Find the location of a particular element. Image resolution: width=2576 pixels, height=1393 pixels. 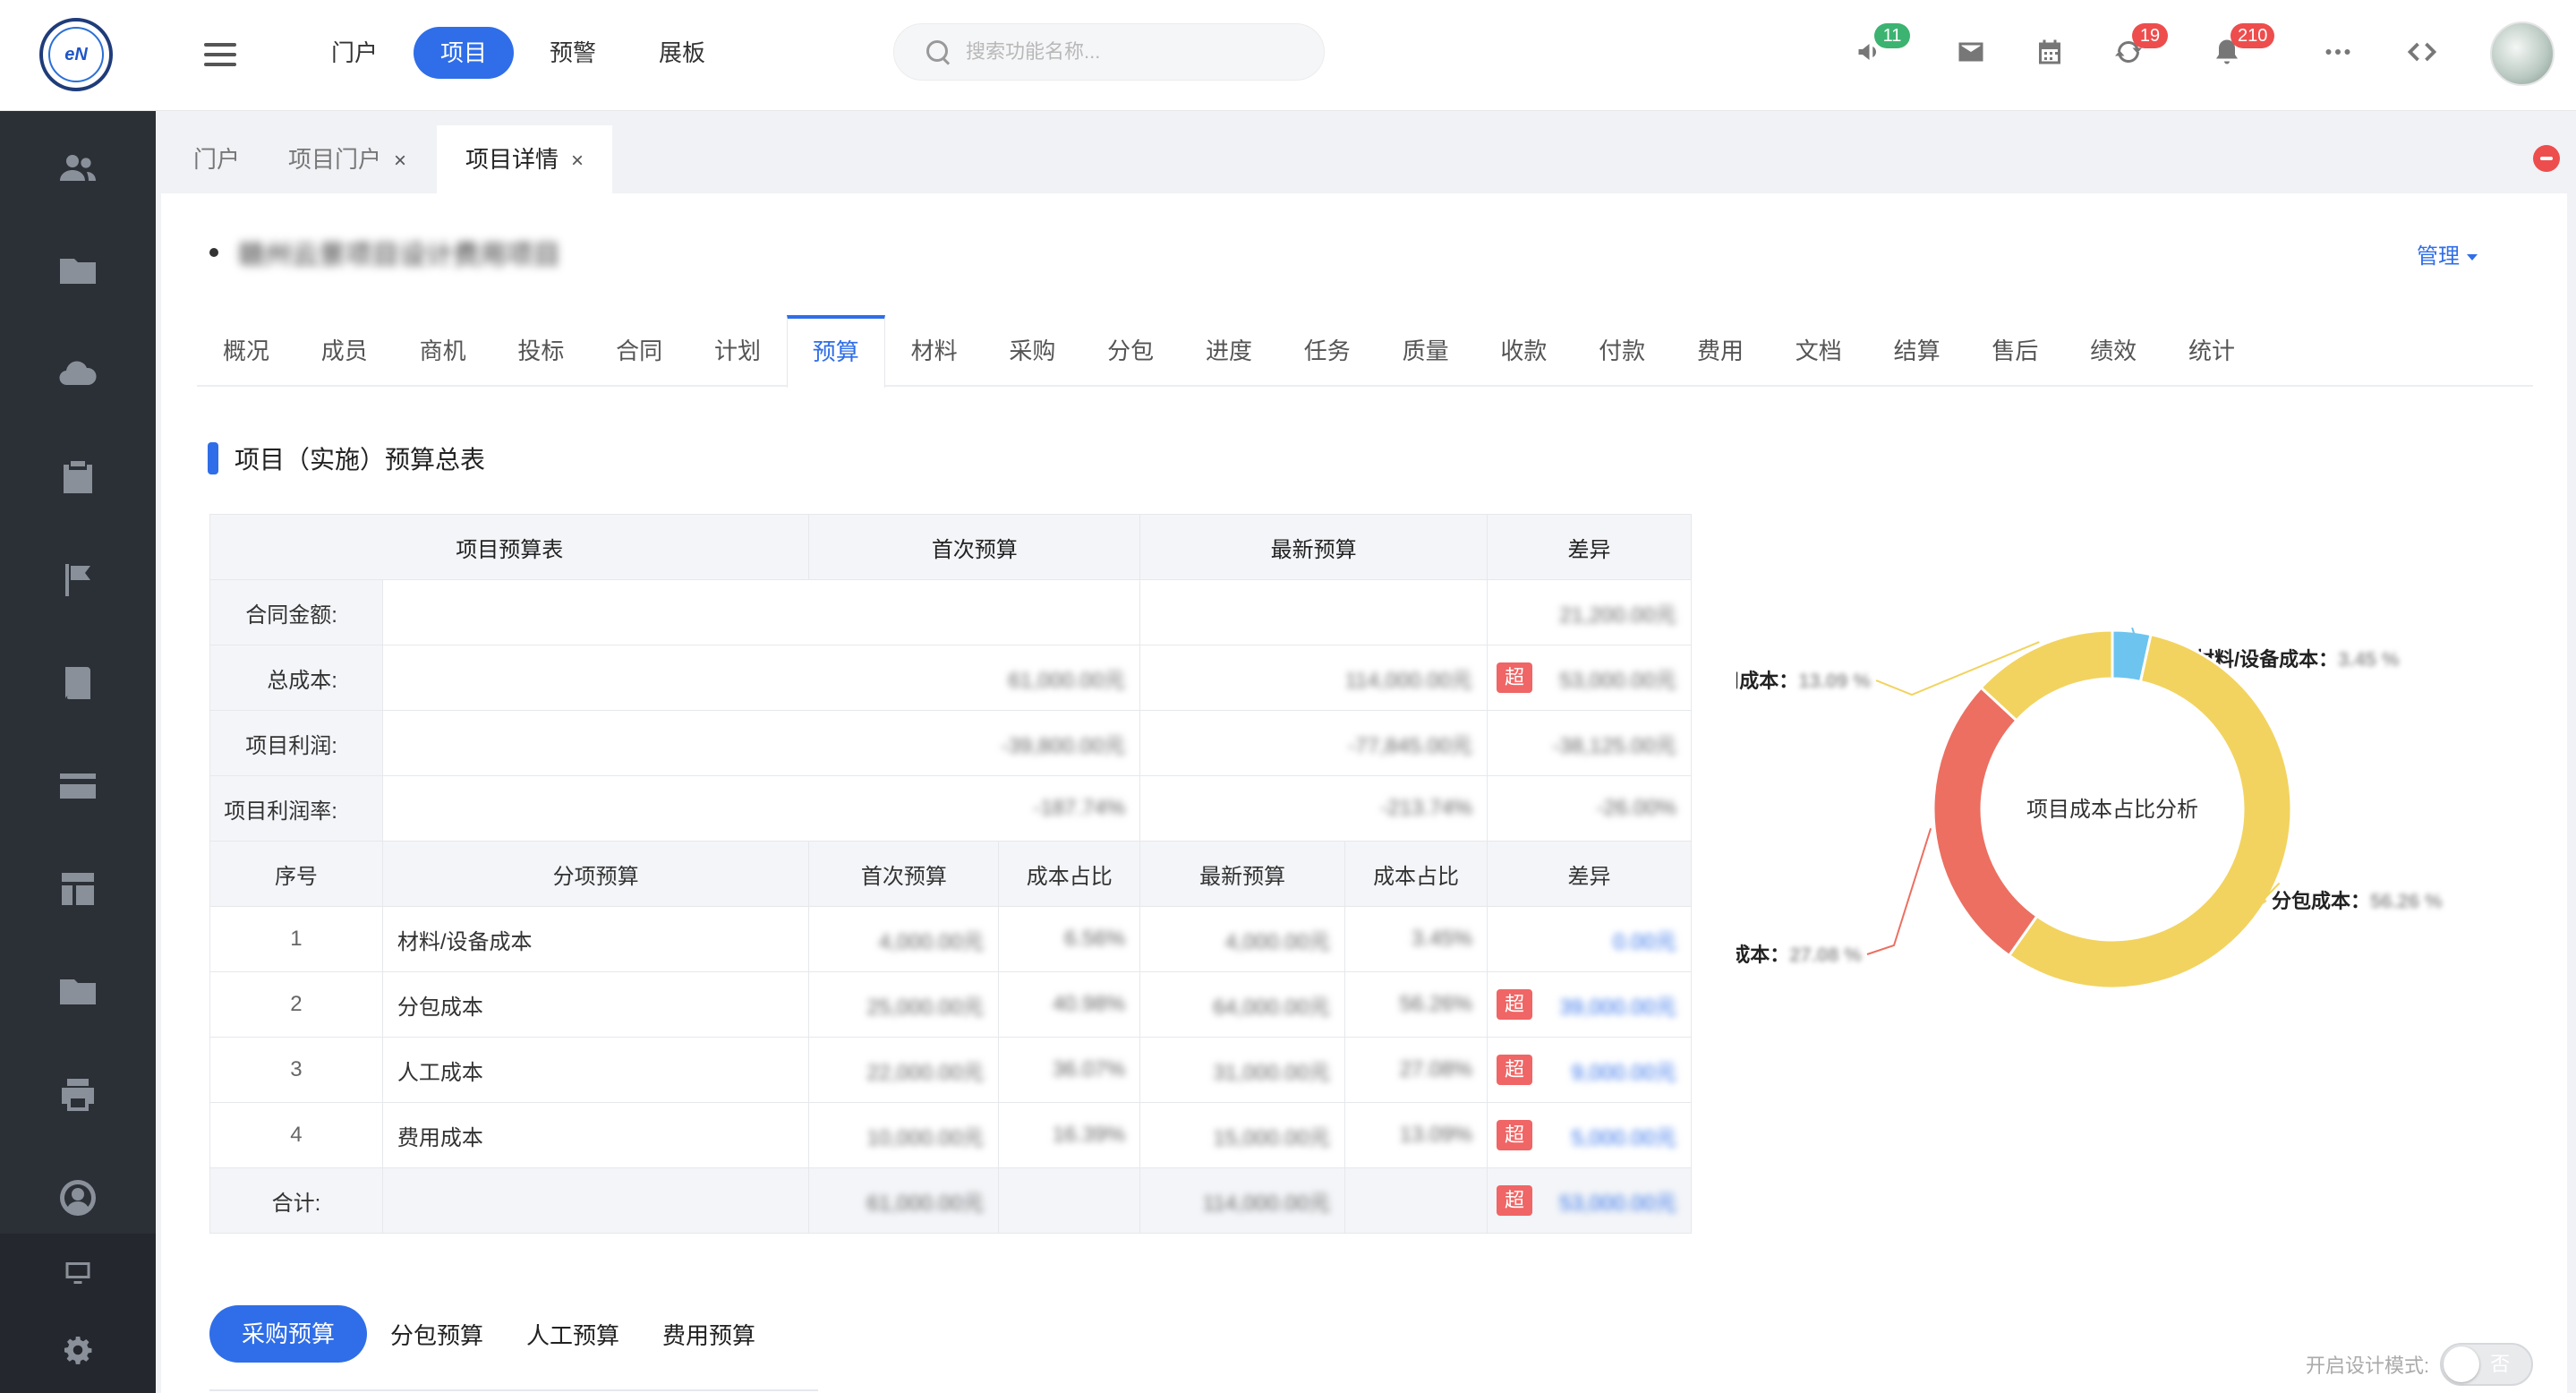

cell-value: 31,000.00元 is located at coordinates (1272, 1072).